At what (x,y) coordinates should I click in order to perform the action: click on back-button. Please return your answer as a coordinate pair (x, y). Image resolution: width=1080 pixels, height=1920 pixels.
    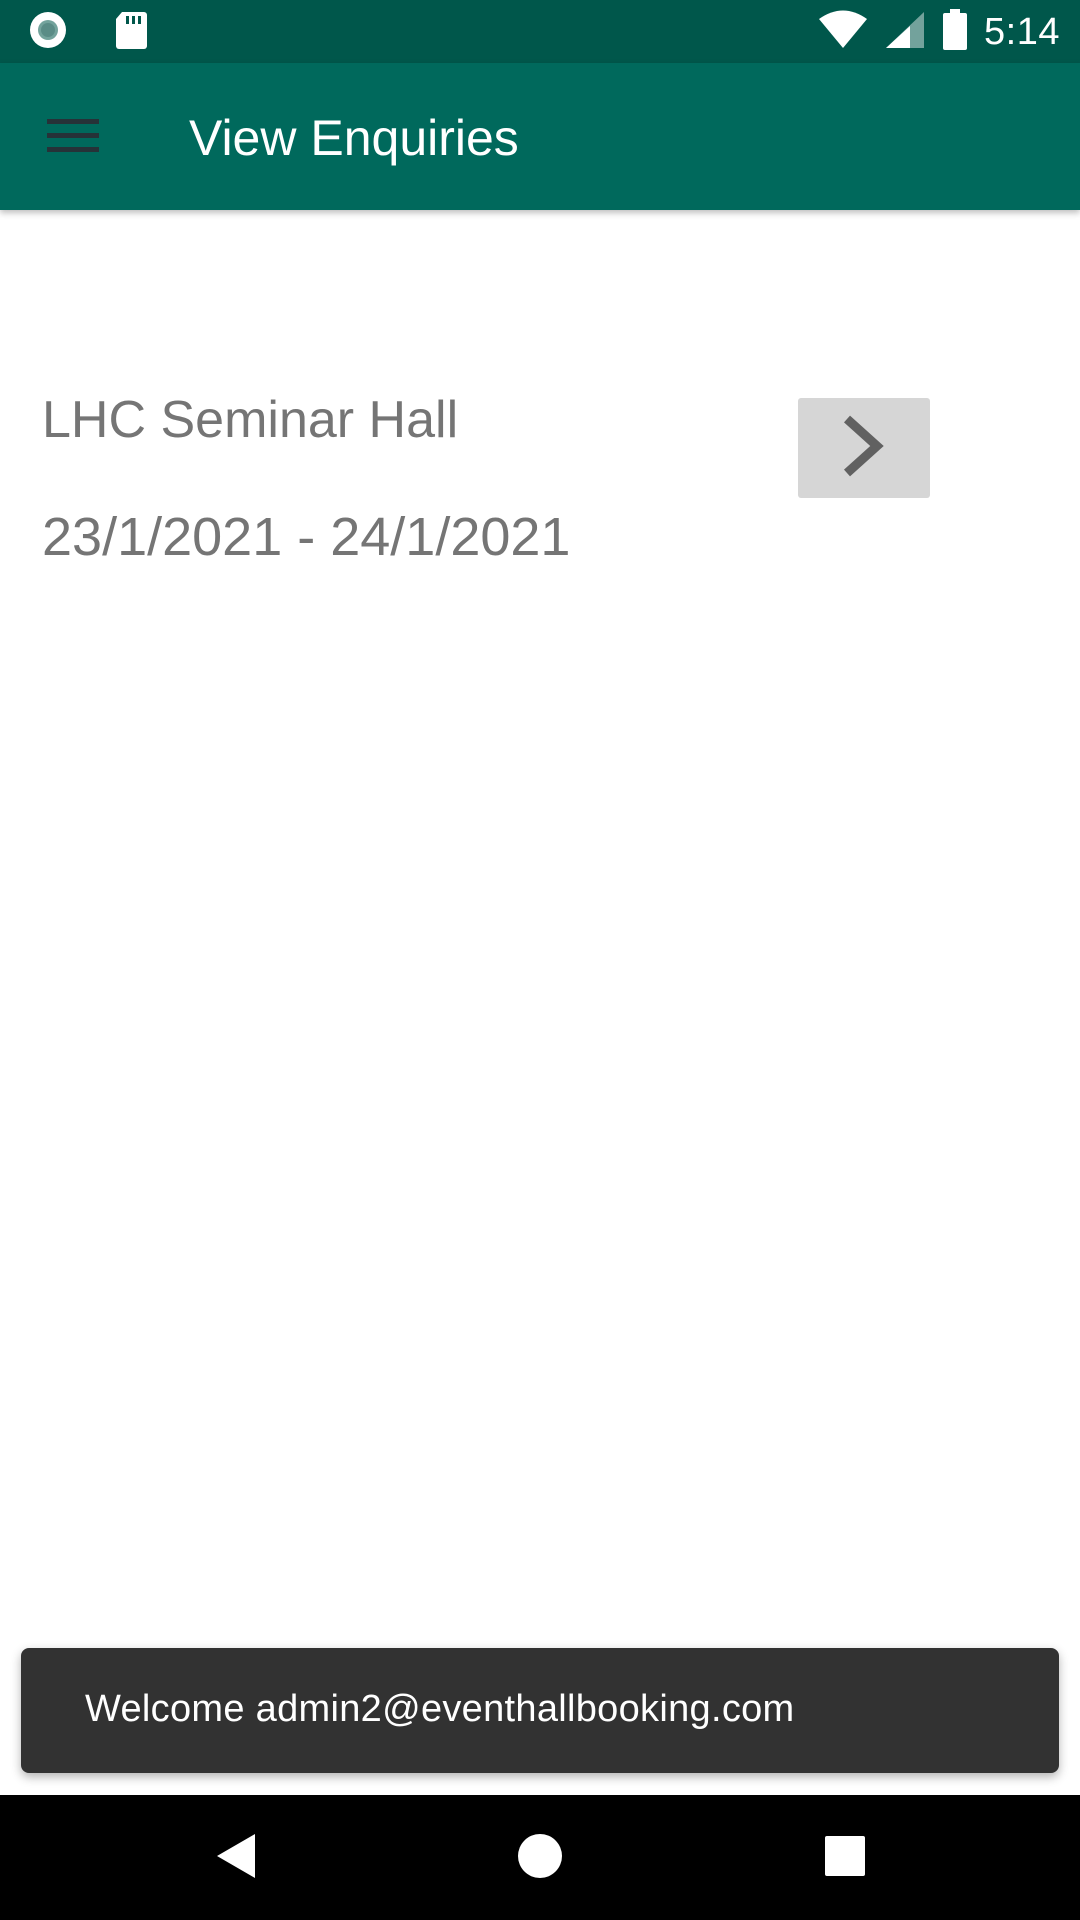
    Looking at the image, I should click on (236, 1858).